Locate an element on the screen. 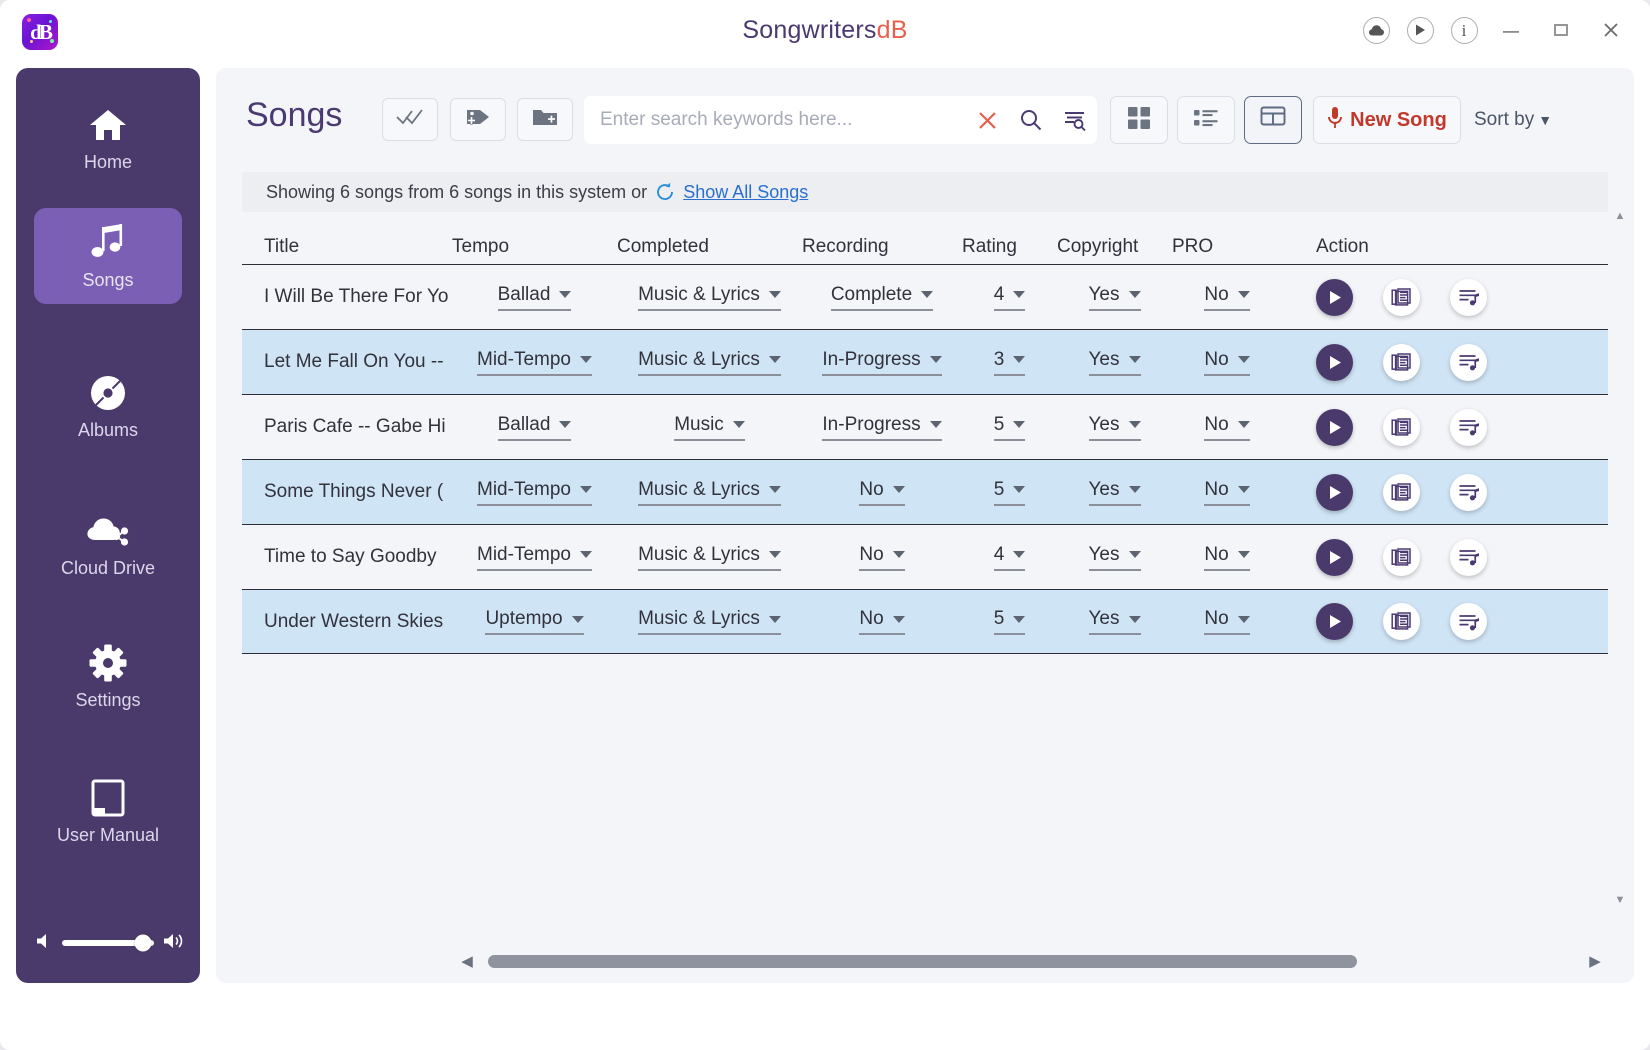 Image resolution: width=1650 pixels, height=1050 pixels. scroll-up-arrow: ▲ is located at coordinates (1620, 216).